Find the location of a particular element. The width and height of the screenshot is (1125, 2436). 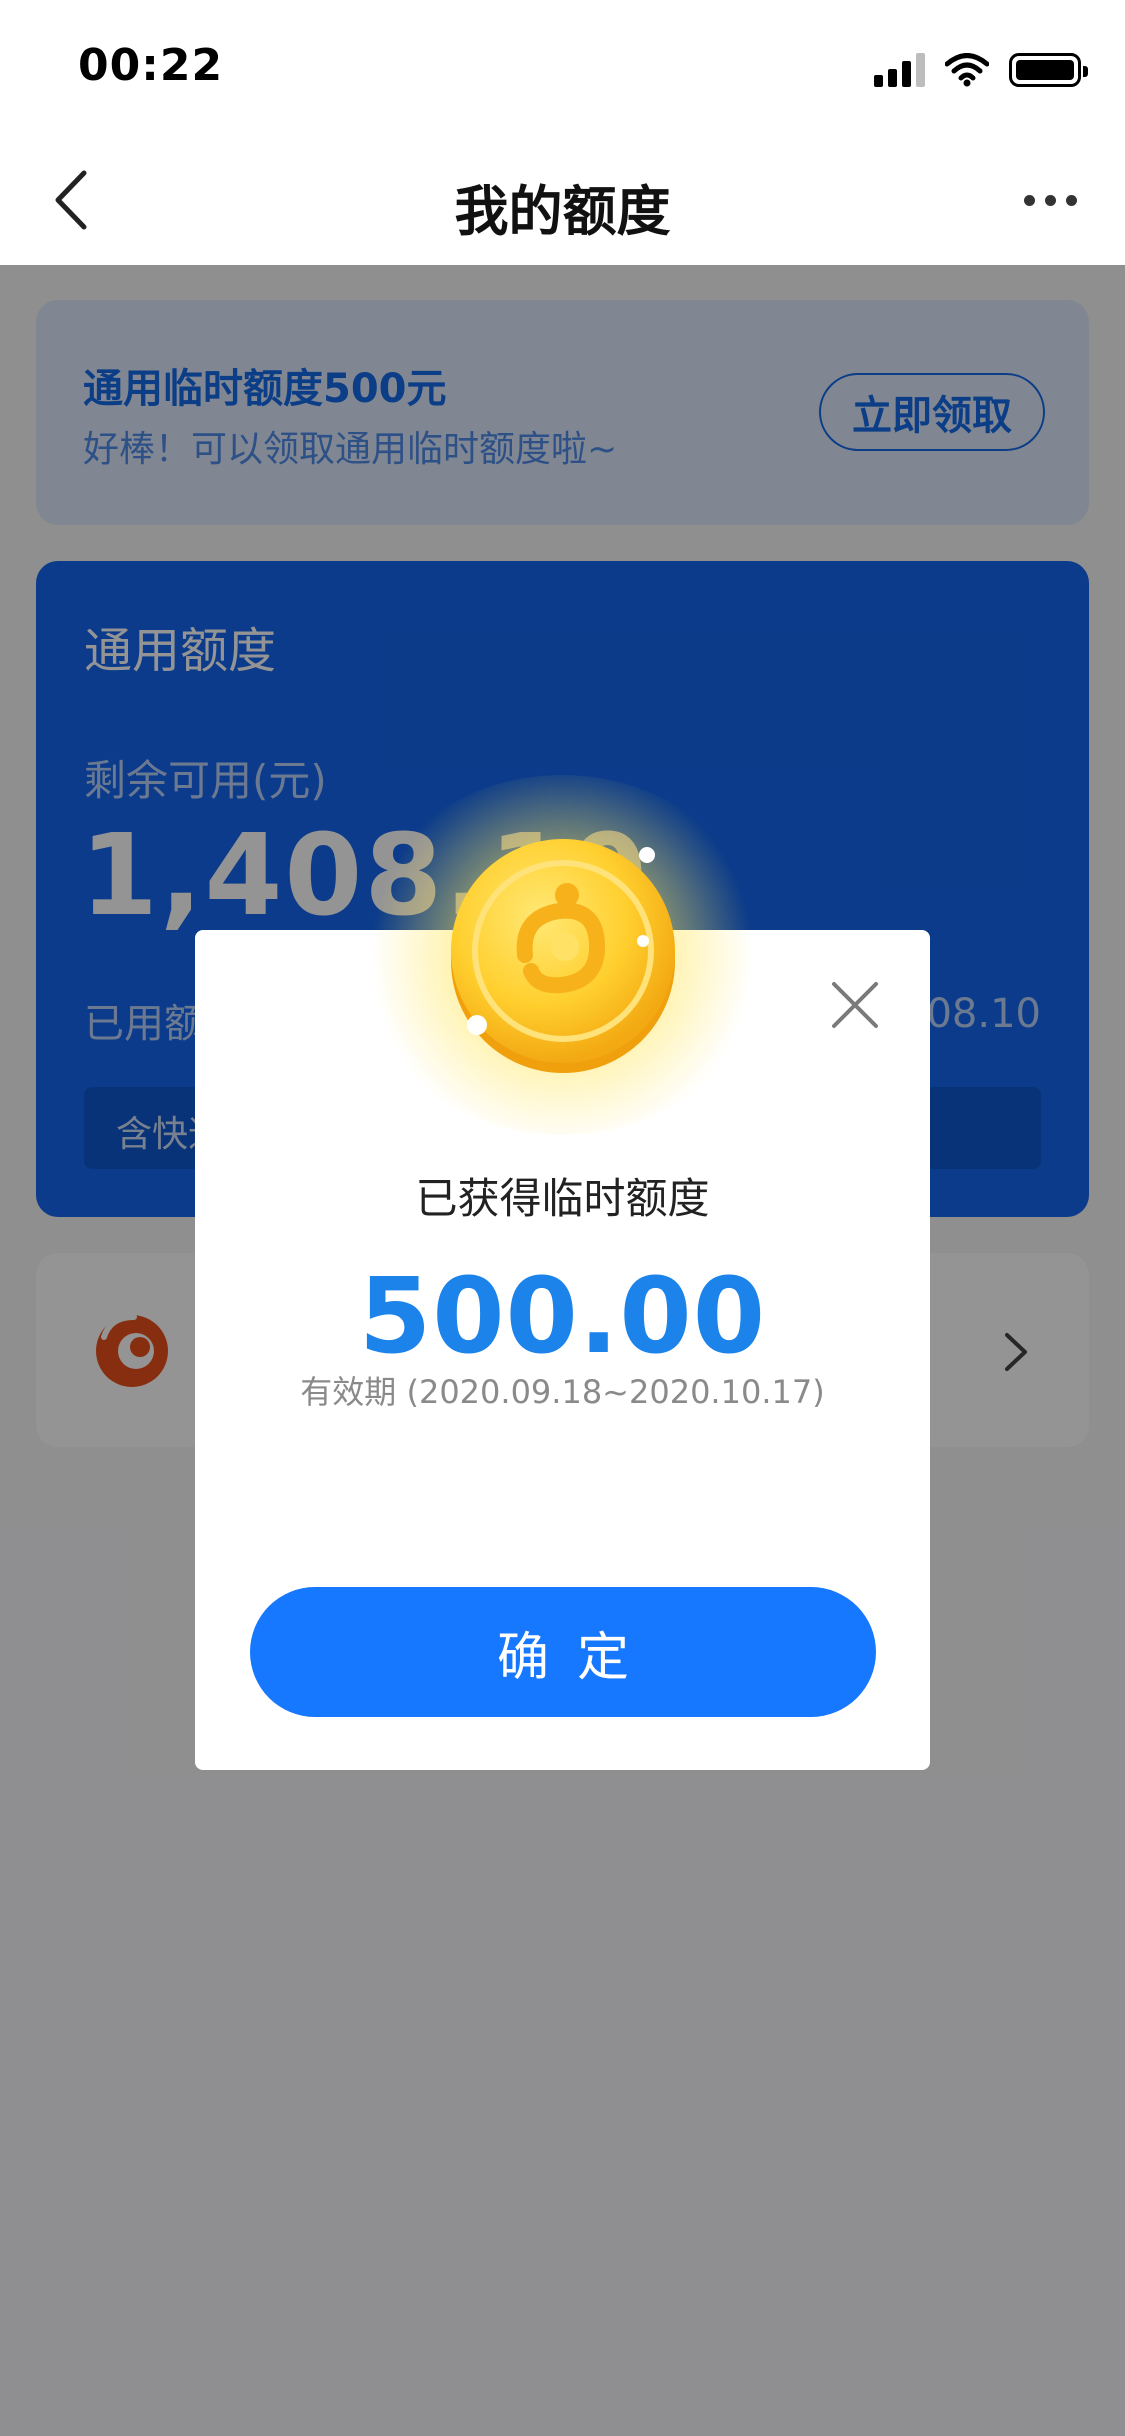

status-icons is located at coordinates (981, 70).